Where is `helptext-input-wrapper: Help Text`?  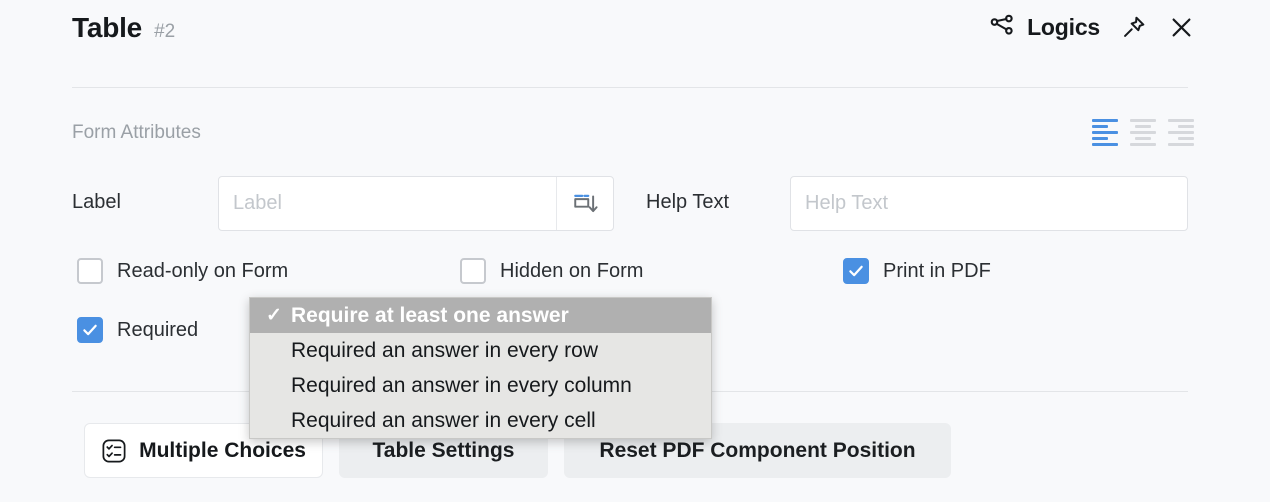 helptext-input-wrapper: Help Text is located at coordinates (989, 203).